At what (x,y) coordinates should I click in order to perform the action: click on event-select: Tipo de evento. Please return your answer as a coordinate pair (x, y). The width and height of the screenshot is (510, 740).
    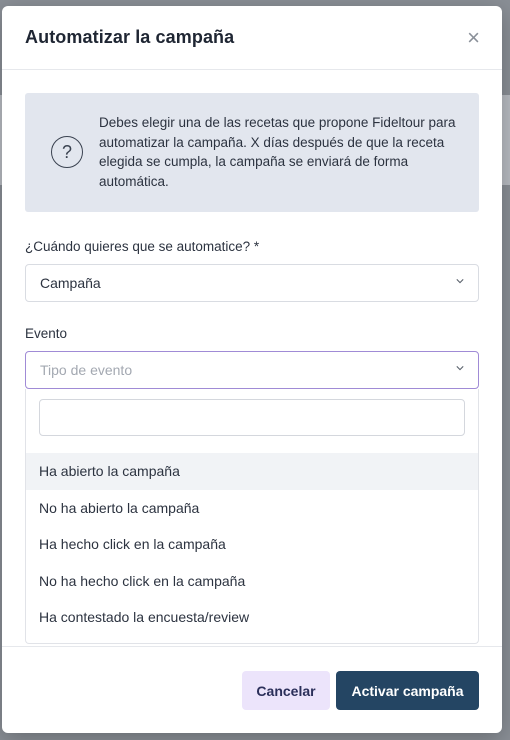
    Looking at the image, I should click on (252, 370).